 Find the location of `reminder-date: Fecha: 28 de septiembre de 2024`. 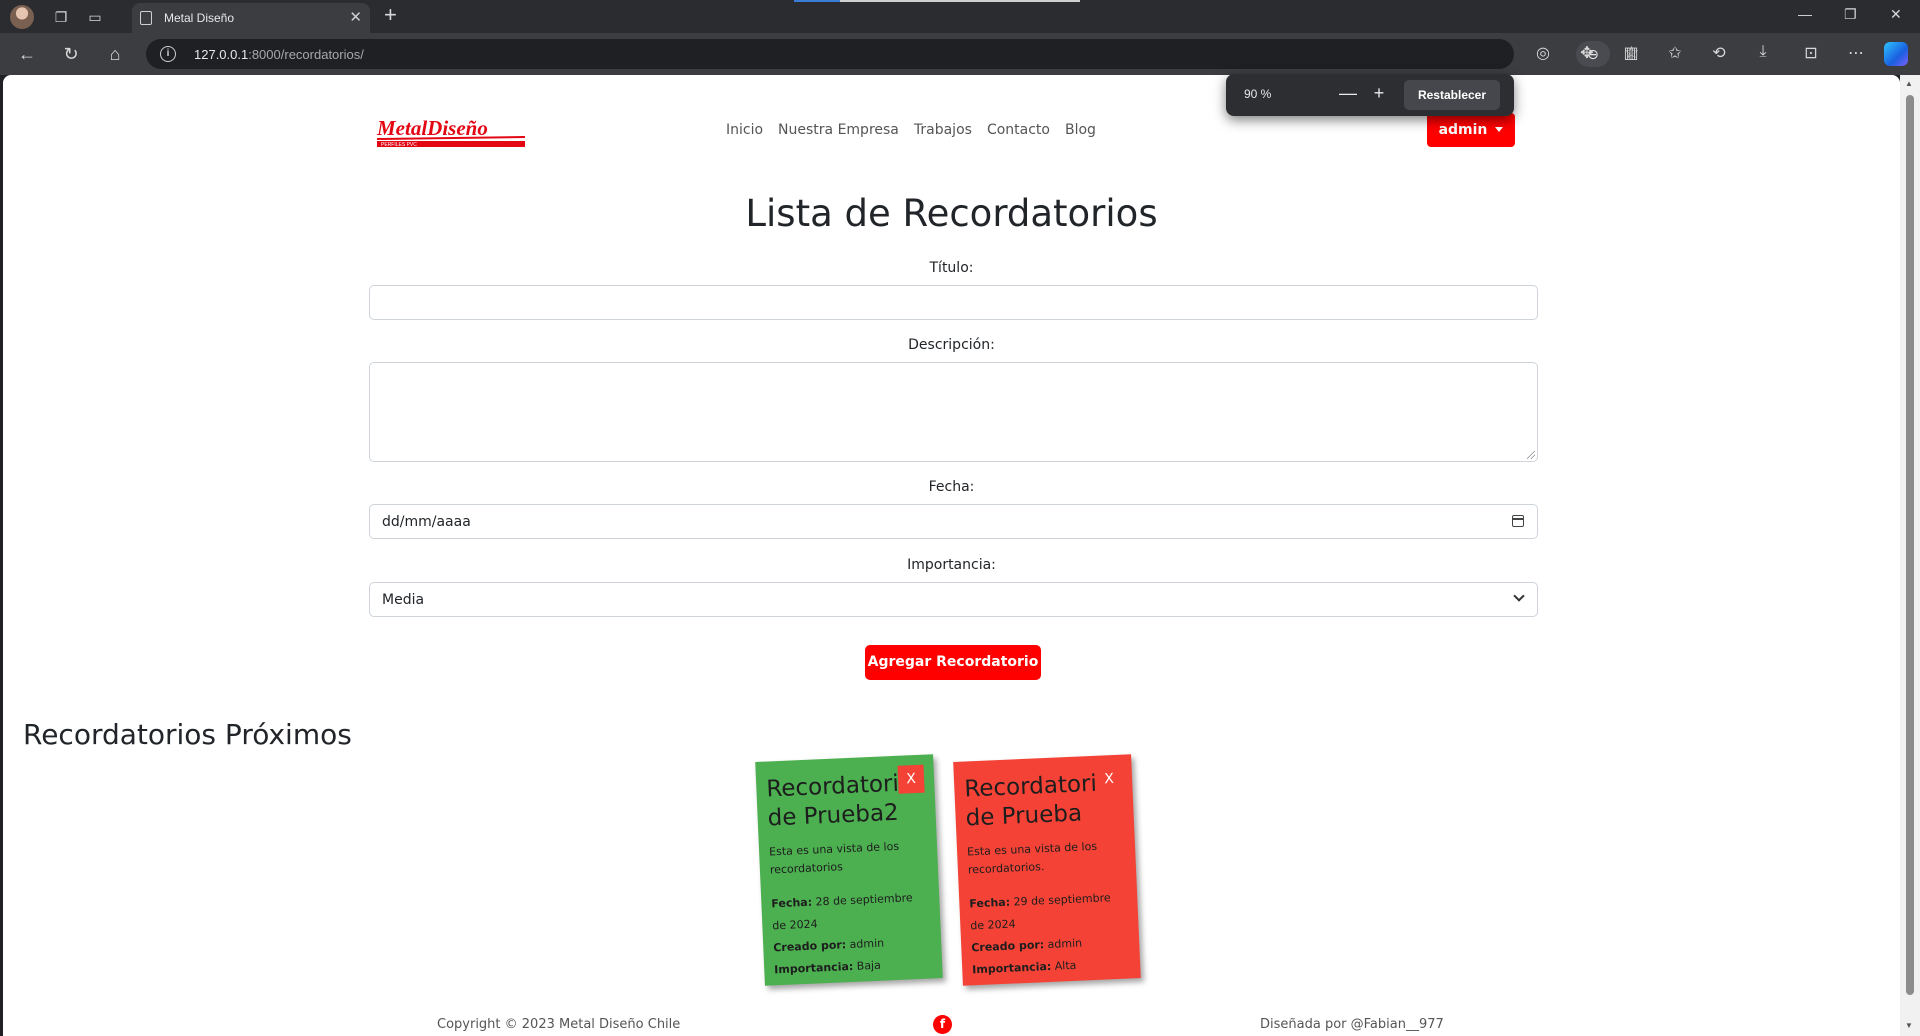

reminder-date: Fecha: 28 de septiembre de 2024 is located at coordinates (842, 912).